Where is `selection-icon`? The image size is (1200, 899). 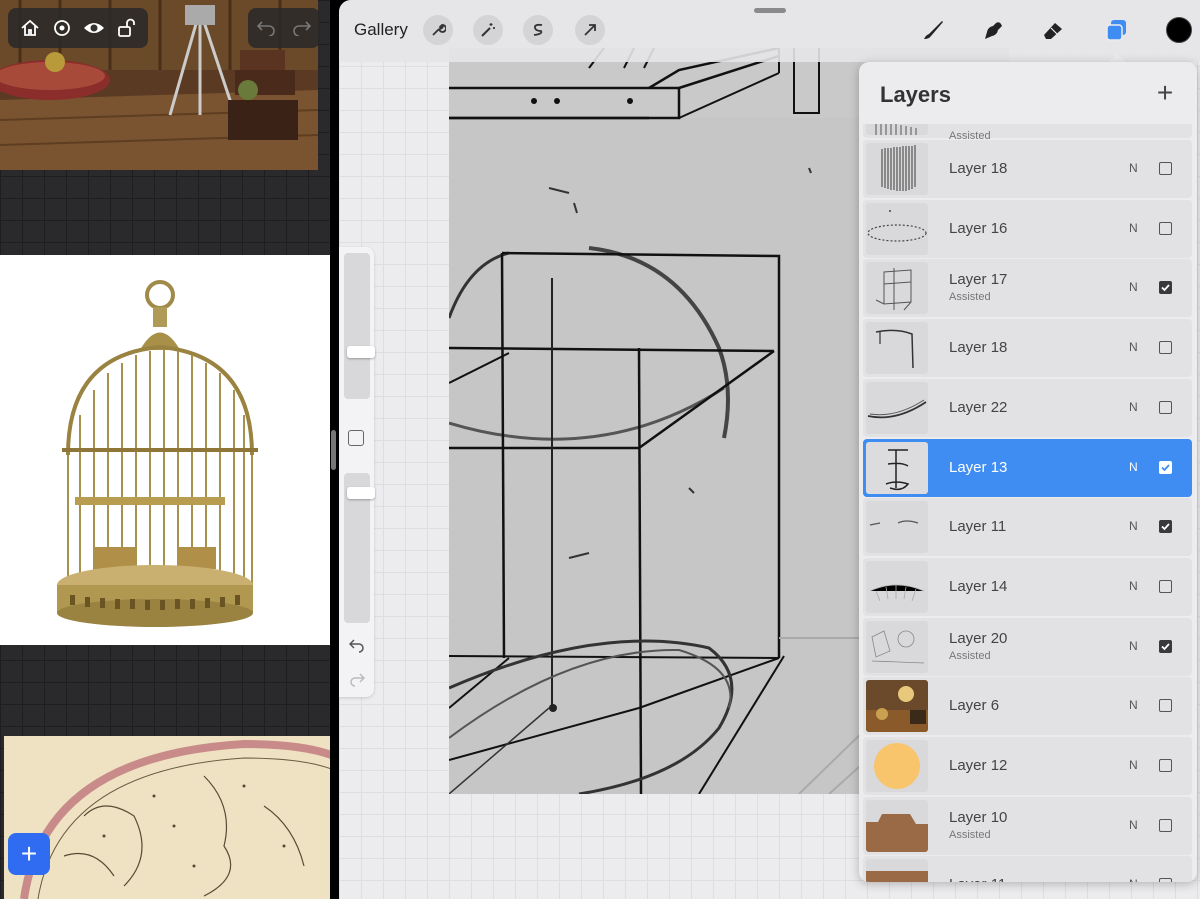
selection-icon is located at coordinates (538, 30).